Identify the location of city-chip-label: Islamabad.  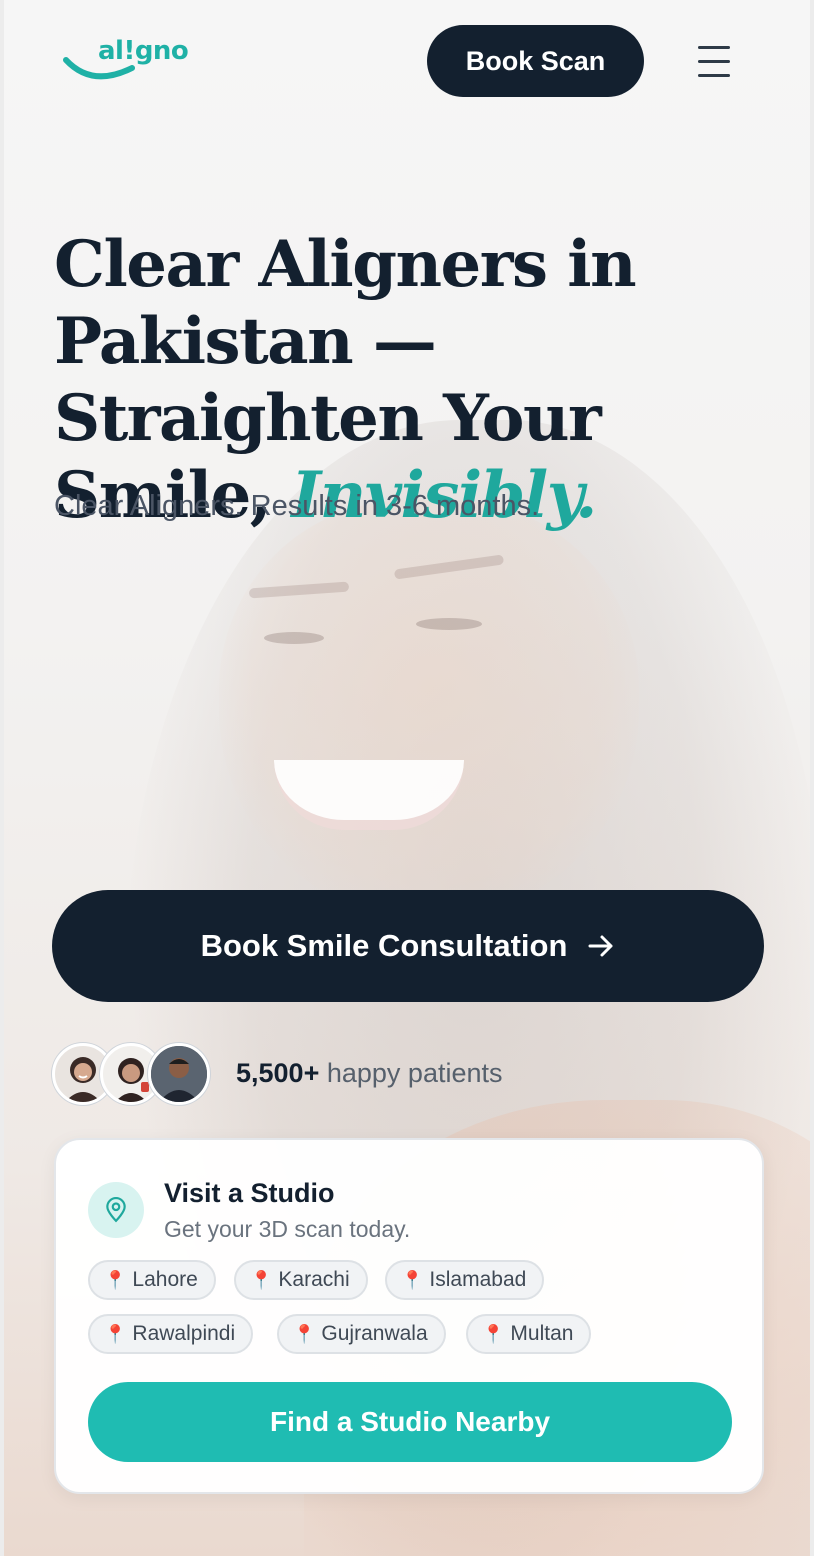
(478, 1279).